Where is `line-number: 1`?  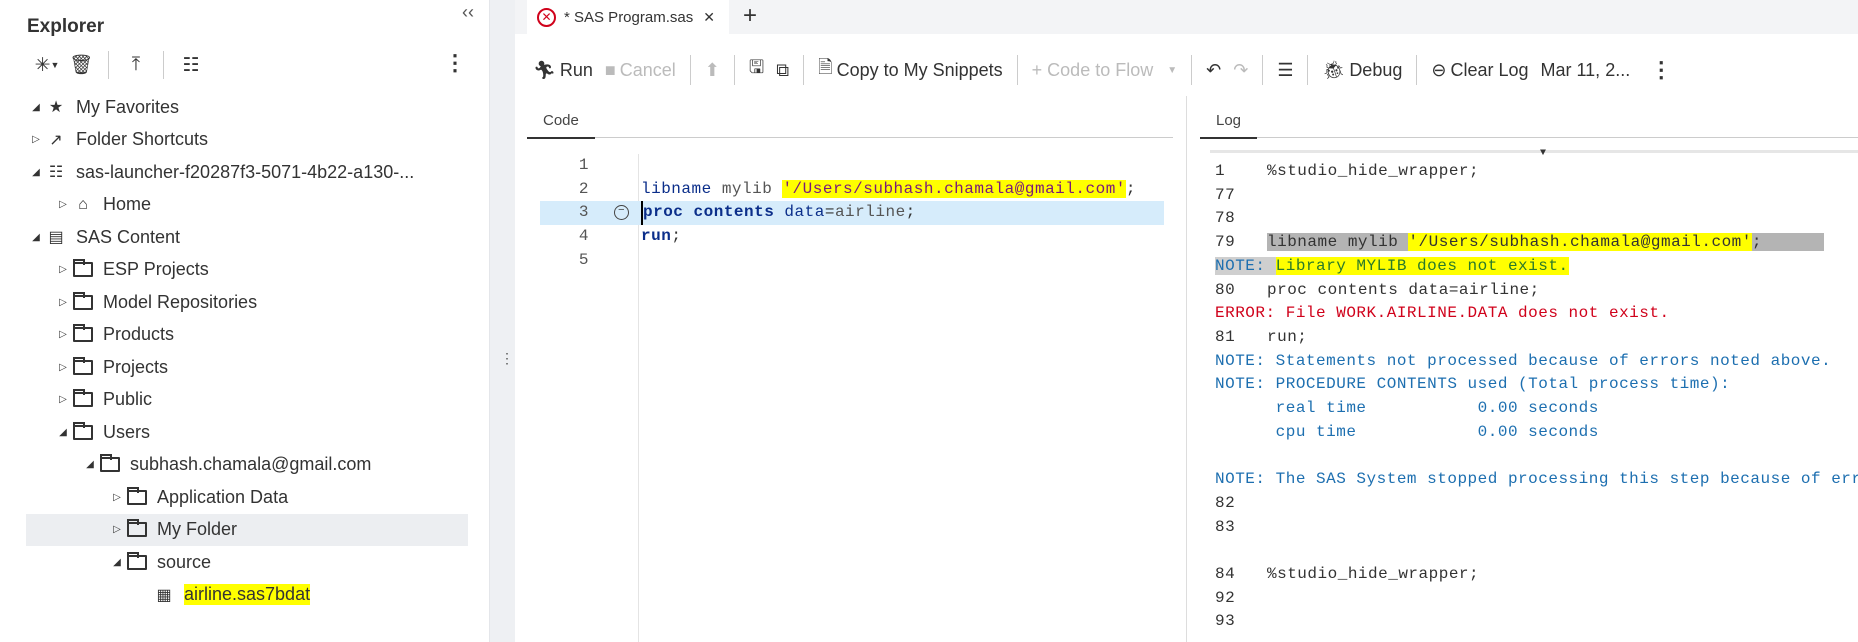
line-number: 1 is located at coordinates (583, 165).